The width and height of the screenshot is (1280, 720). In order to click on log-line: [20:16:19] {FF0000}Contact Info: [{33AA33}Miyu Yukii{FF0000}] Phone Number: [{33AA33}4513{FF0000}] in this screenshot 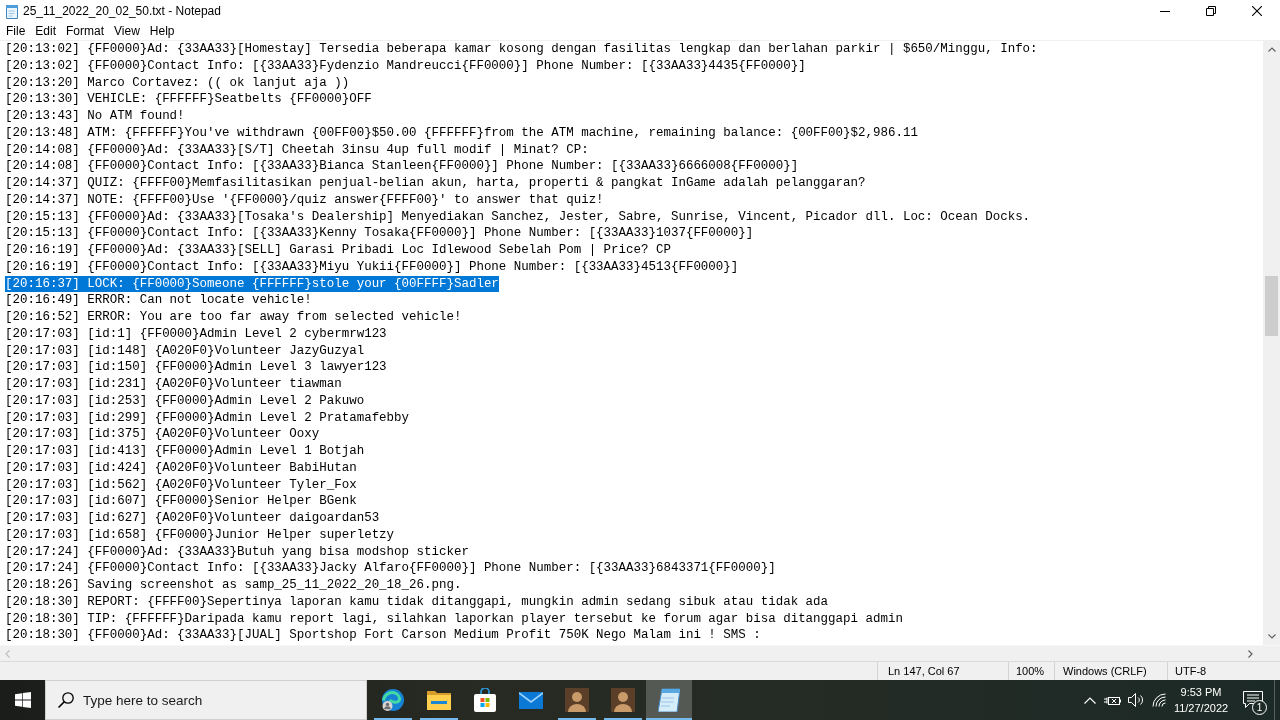, I will do `click(372, 267)`.